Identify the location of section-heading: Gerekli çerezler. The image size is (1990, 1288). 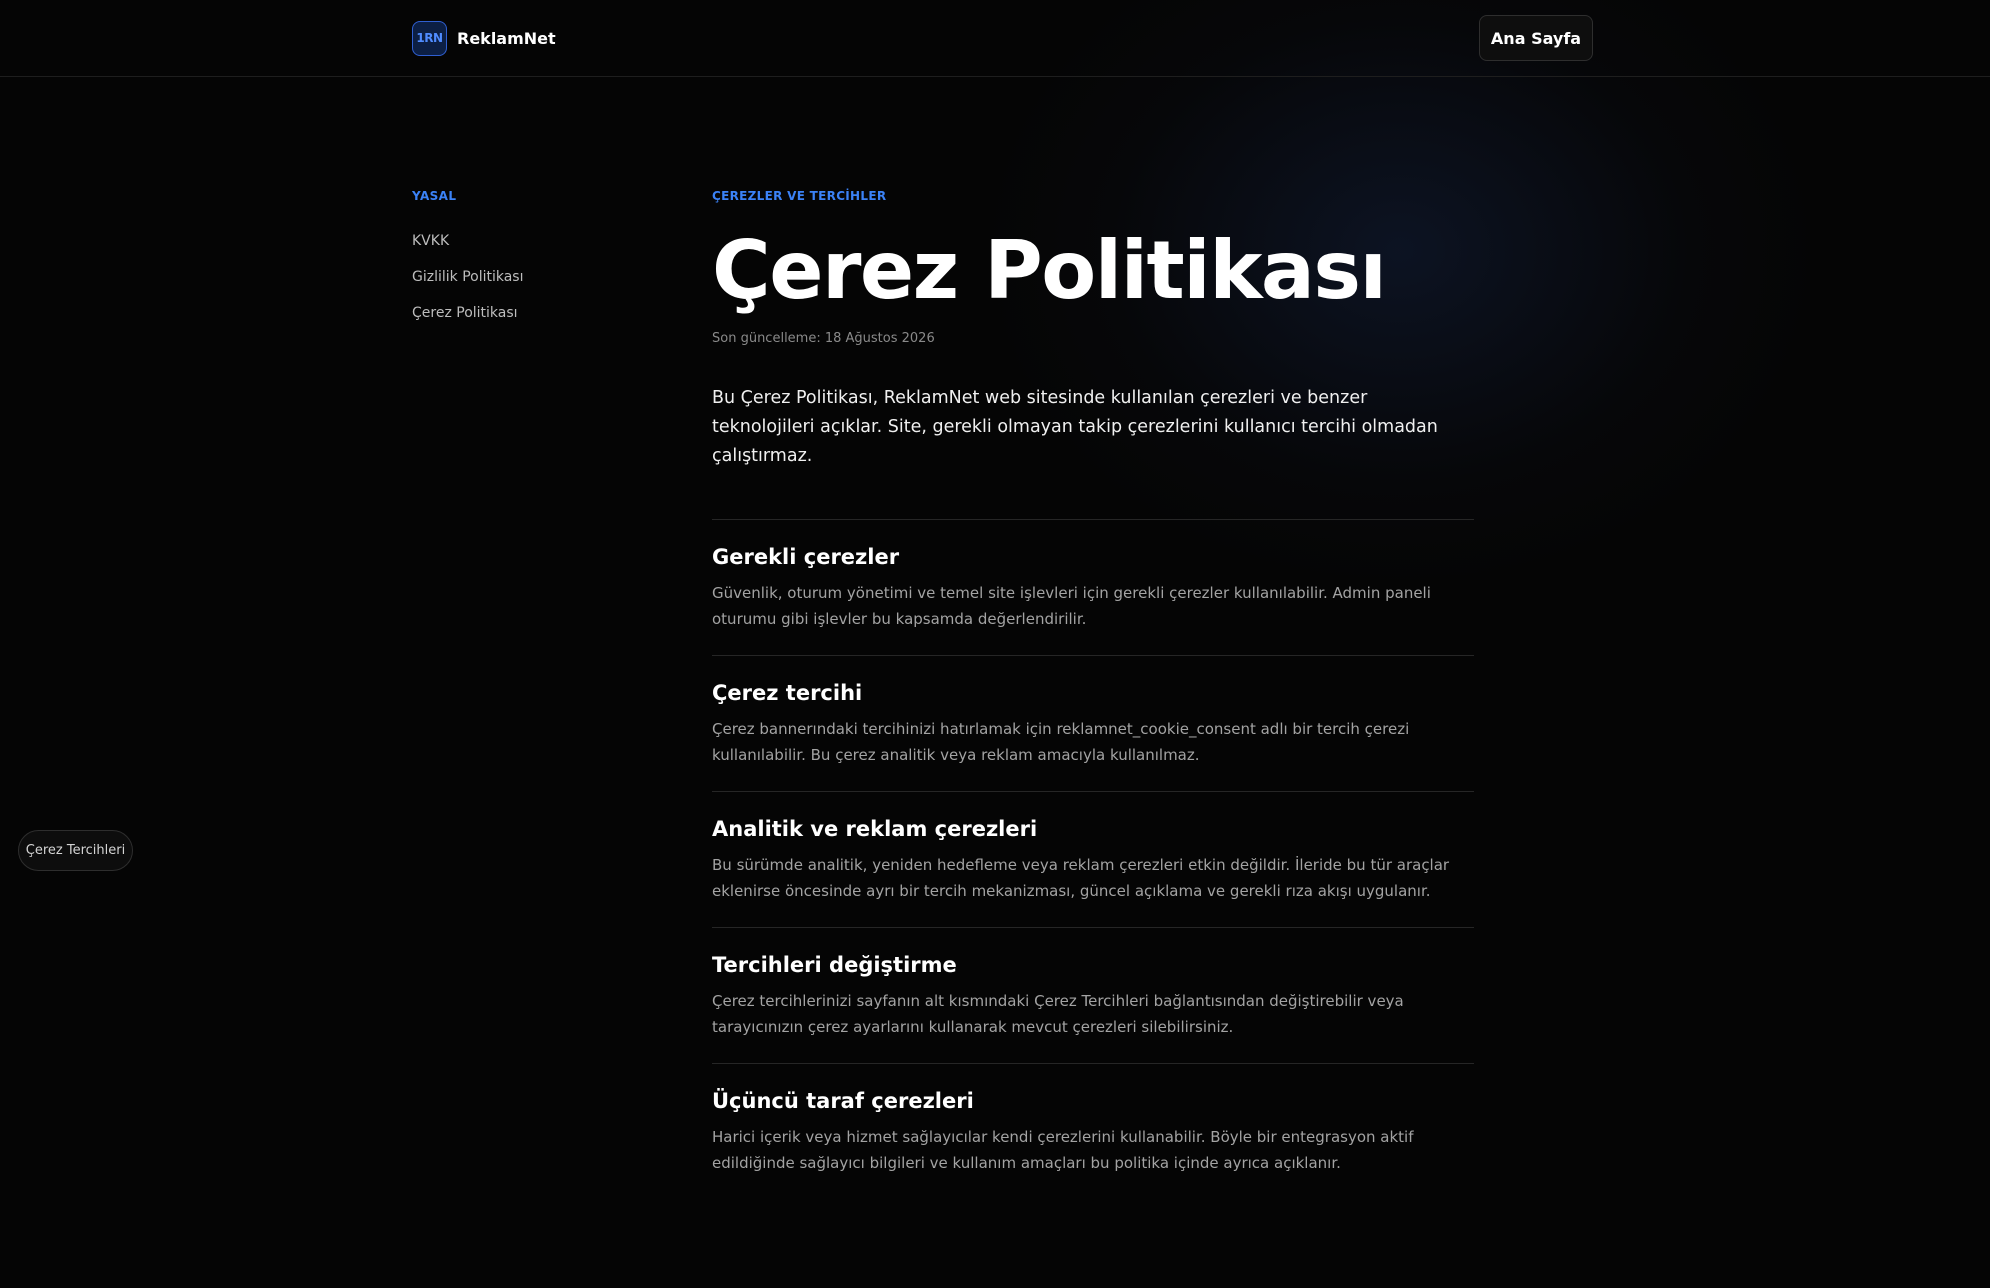
(806, 557).